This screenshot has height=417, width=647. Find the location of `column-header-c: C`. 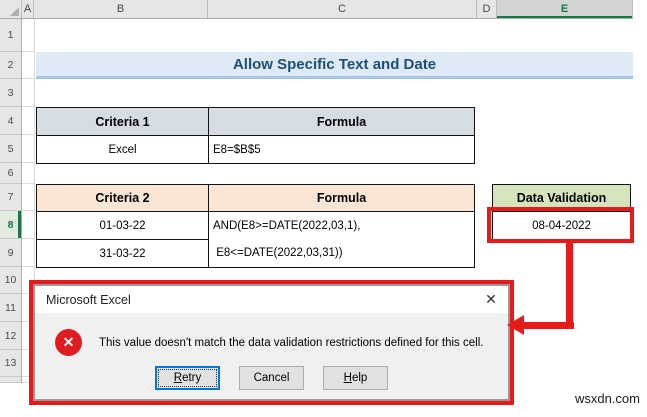

column-header-c: C is located at coordinates (342, 9).